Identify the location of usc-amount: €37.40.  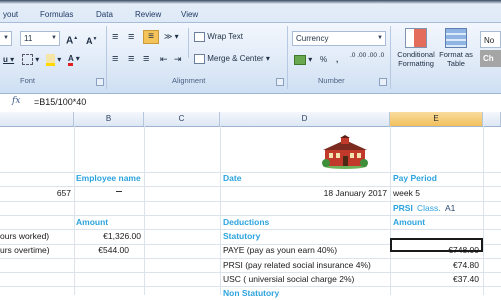
(434, 279).